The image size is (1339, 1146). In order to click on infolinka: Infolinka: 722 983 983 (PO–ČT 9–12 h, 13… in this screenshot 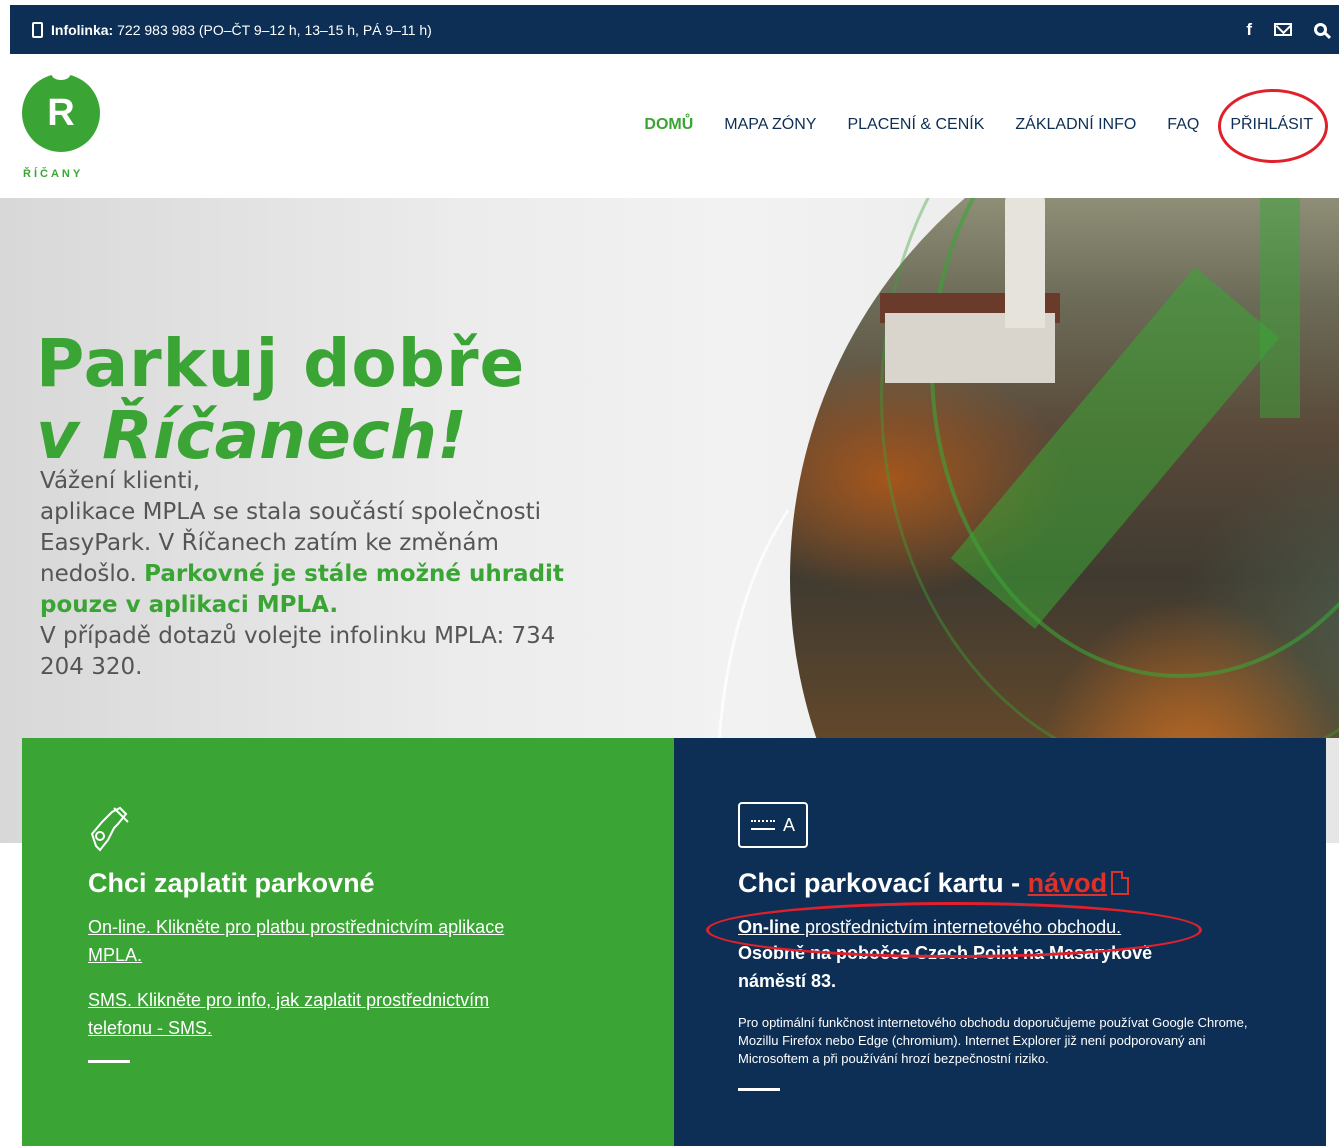, I will do `click(232, 29)`.